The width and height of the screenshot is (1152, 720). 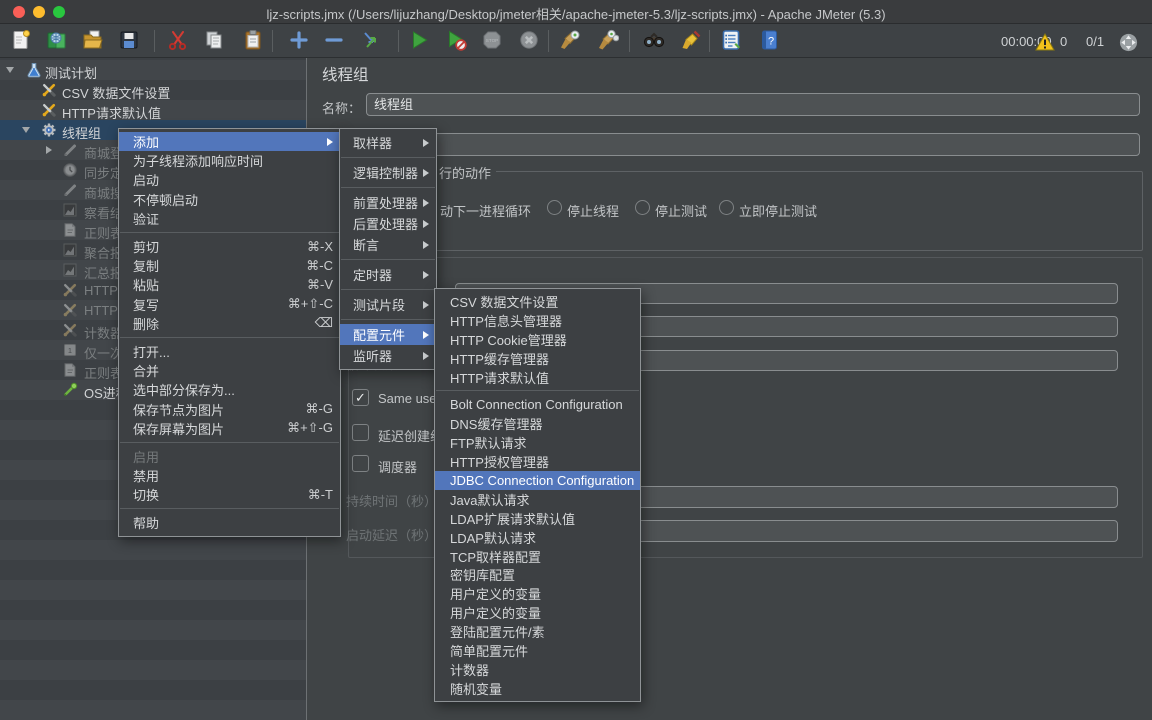 What do you see at coordinates (753, 144) in the screenshot?
I see `comments-field` at bounding box center [753, 144].